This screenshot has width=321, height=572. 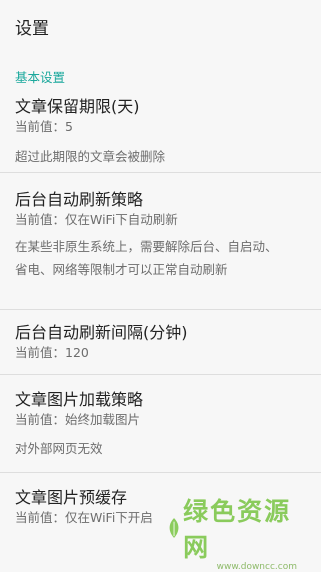 What do you see at coordinates (146, 246) in the screenshot?
I see `pref-description-line: 在某些非原生系统上，需要解除后台、自启动、` at bounding box center [146, 246].